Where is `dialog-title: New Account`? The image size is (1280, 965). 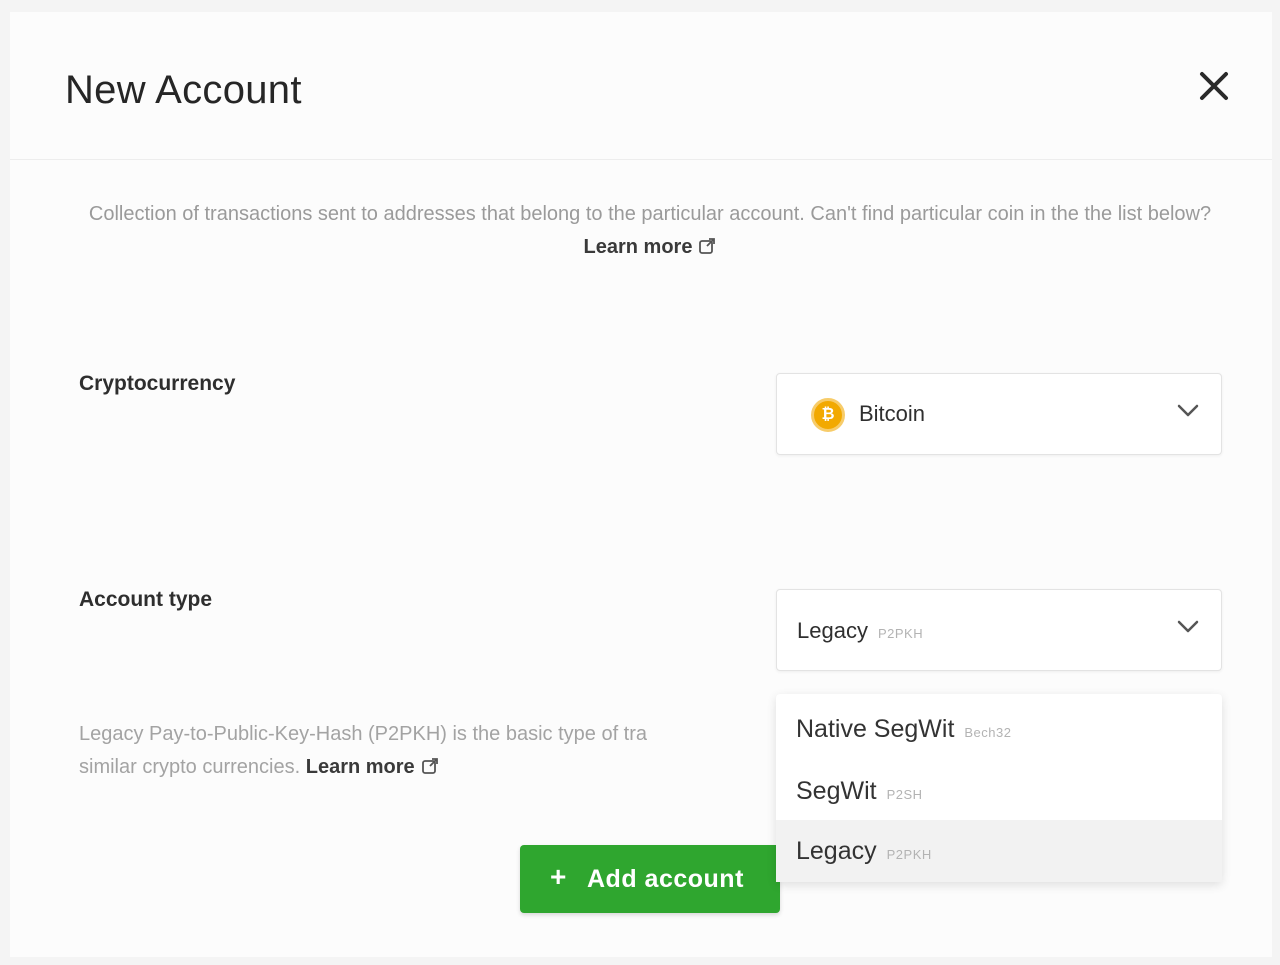
dialog-title: New Account is located at coordinates (183, 90).